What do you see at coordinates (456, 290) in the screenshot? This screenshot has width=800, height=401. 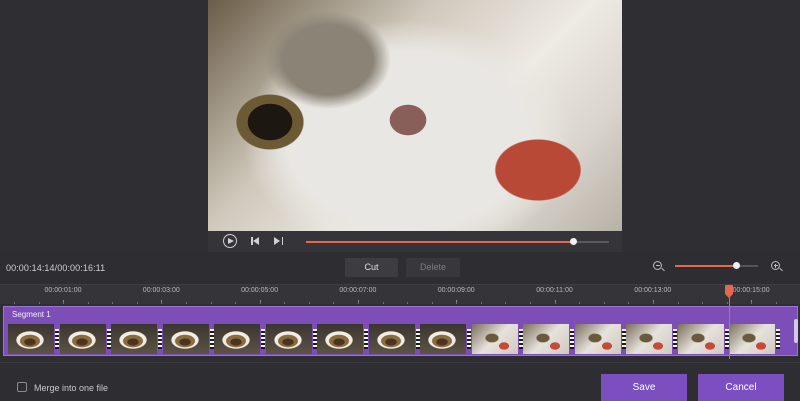 I see `ruler-tick-label: 00:00:09:00` at bounding box center [456, 290].